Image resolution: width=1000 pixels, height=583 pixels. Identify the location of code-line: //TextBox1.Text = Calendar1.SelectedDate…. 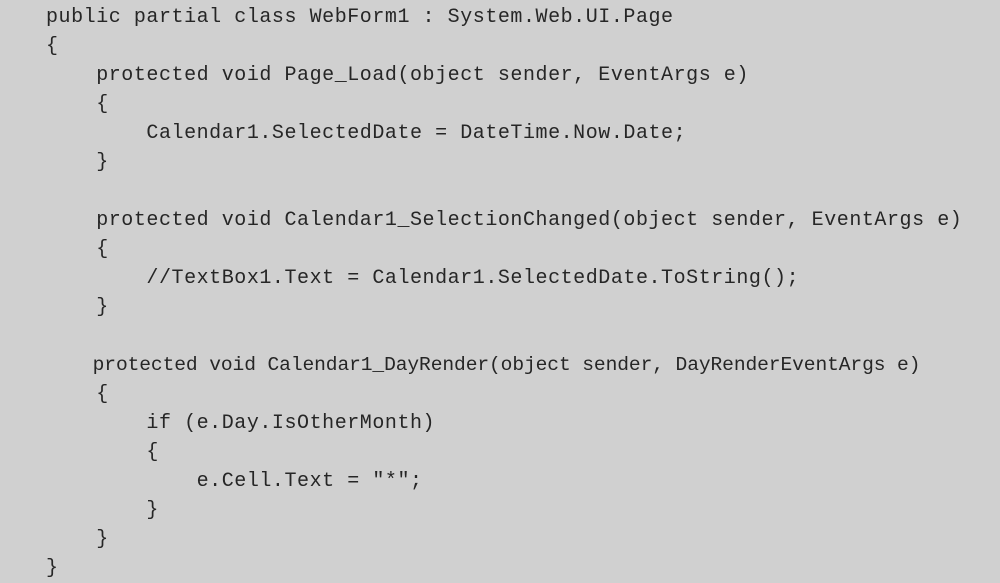
(423, 278).